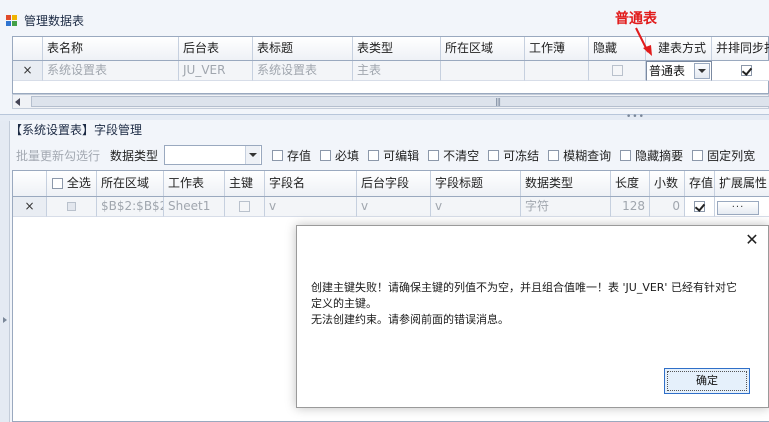 The height and width of the screenshot is (422, 769). What do you see at coordinates (700, 183) in the screenshot?
I see `col-header-store: 存值` at bounding box center [700, 183].